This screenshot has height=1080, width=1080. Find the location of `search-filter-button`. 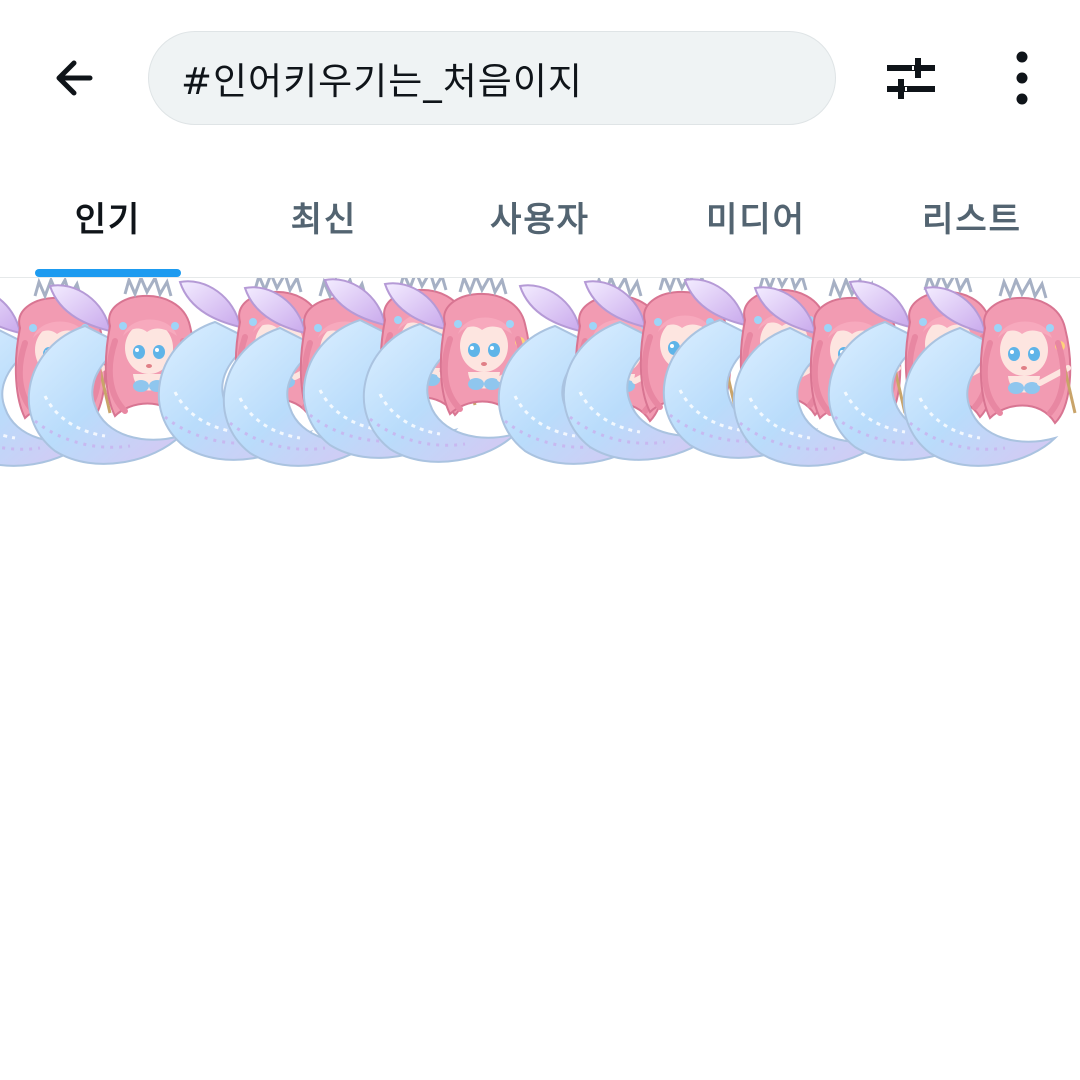

search-filter-button is located at coordinates (911, 78).